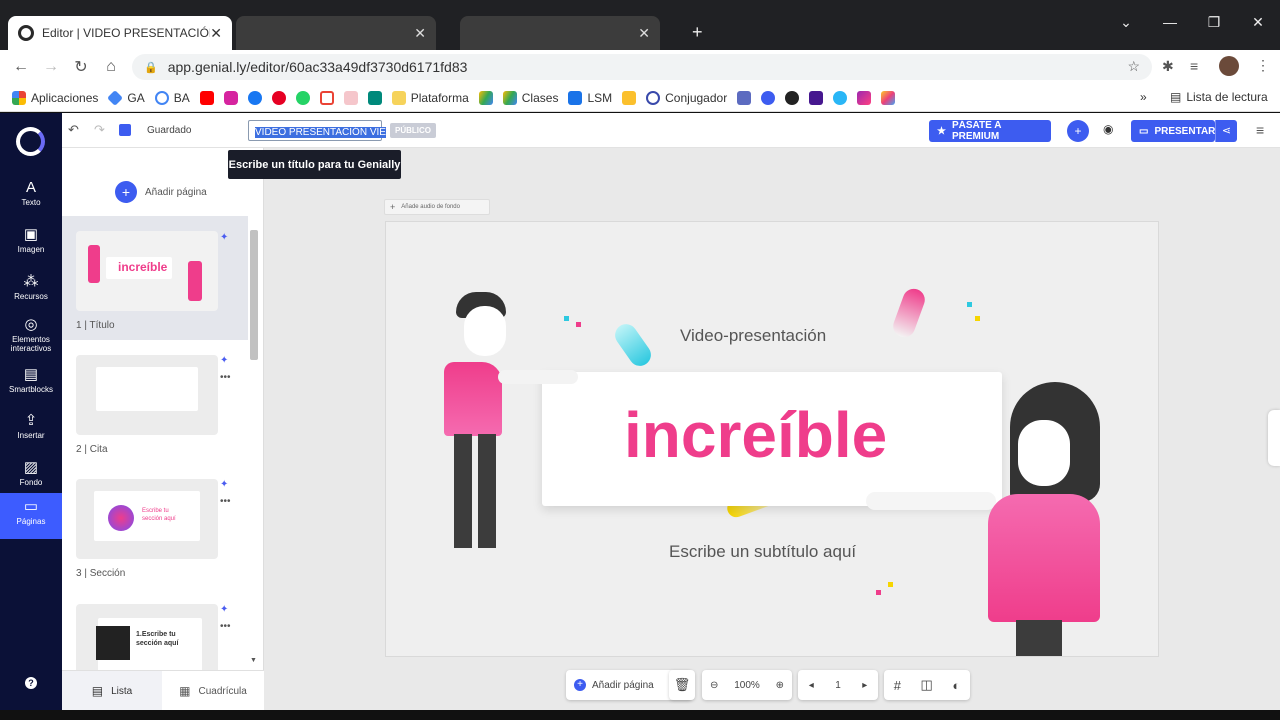 This screenshot has width=1280, height=720. Describe the element at coordinates (816, 97) in the screenshot. I see `kahoot-icon` at that location.